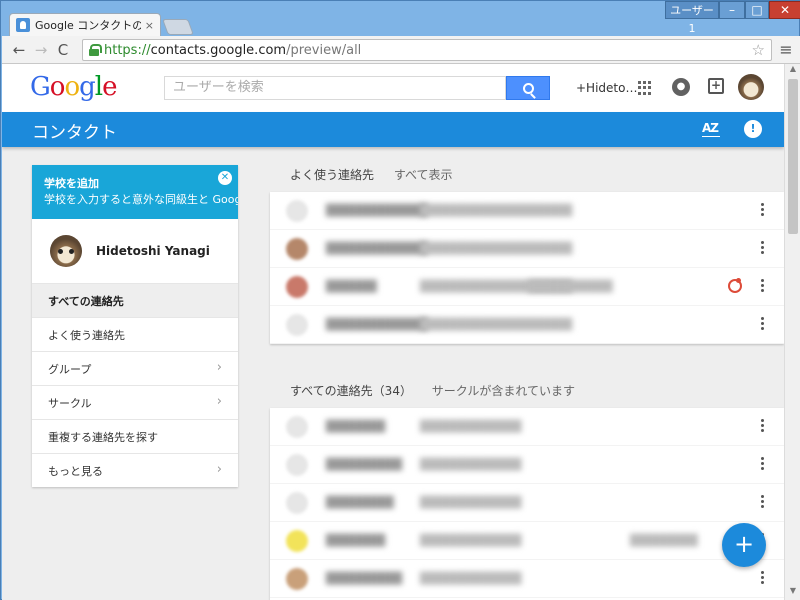 This screenshot has width=800, height=600. Describe the element at coordinates (570, 286) in the screenshot. I see `redacted-phone: ██████████` at that location.